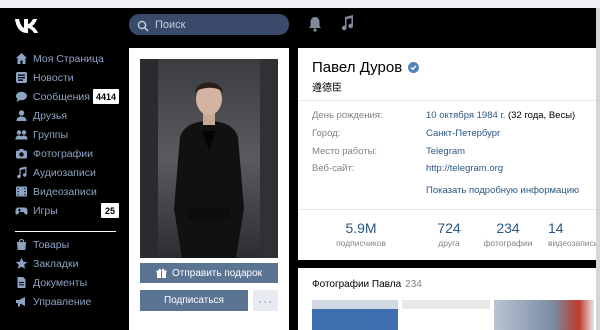 This screenshot has height=330, width=600. Describe the element at coordinates (65, 191) in the screenshot. I see `sidebar-item-label: Видеозаписи` at that location.